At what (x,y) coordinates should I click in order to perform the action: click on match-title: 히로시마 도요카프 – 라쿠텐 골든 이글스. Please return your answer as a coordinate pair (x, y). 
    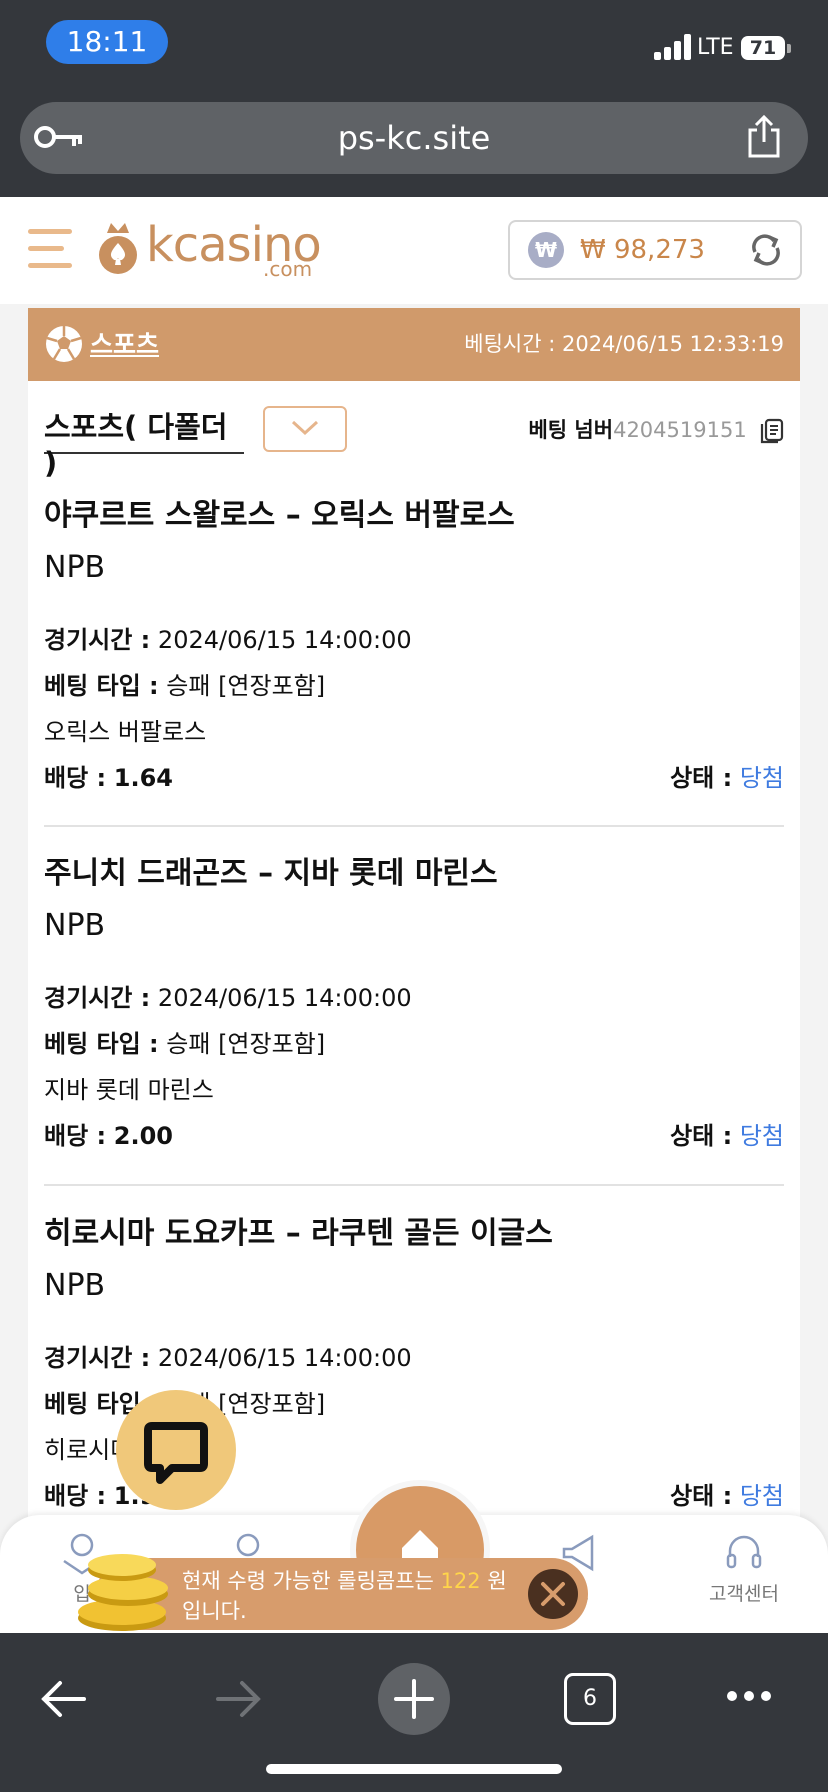
    Looking at the image, I should click on (298, 1233).